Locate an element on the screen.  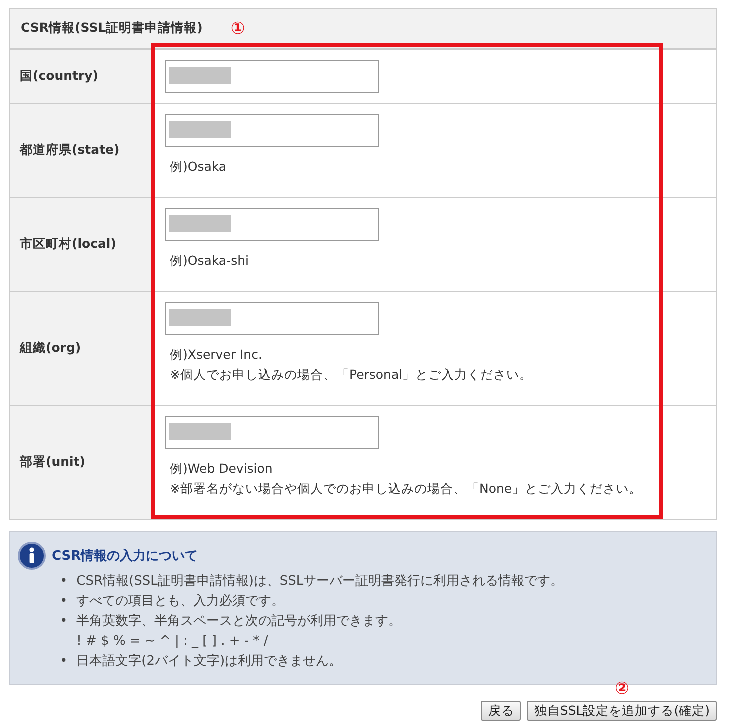
info-item: 日本語文字(2バイト文字)は利用できません。 is located at coordinates (209, 662).